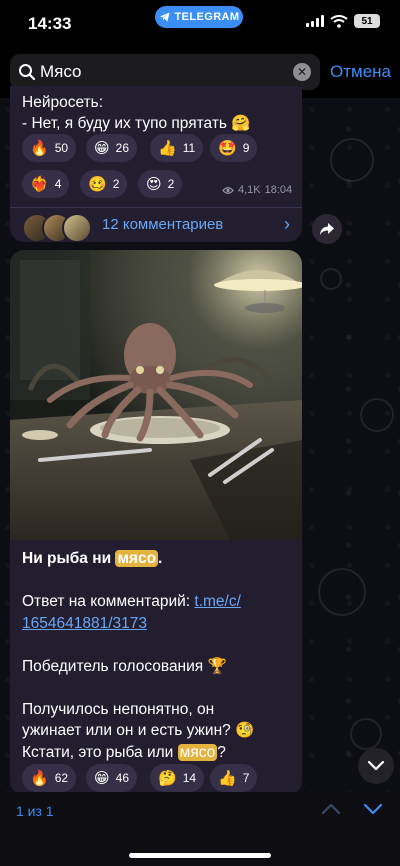  Describe the element at coordinates (331, 809) in the screenshot. I see `previous-result-icon` at that location.